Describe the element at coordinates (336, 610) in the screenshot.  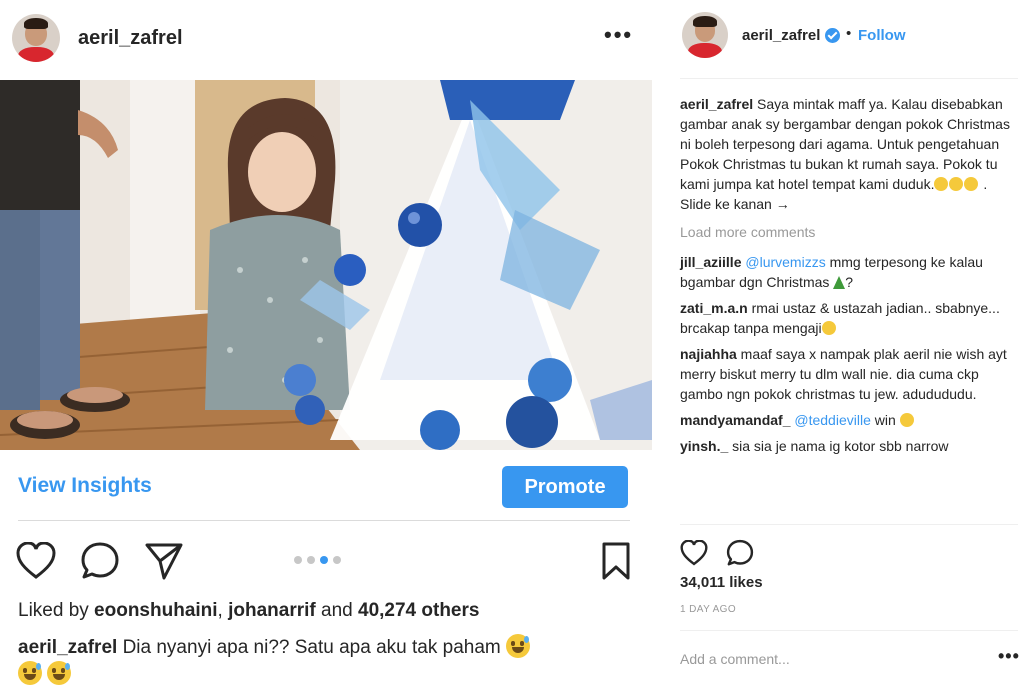
I see `liked-by-and: and` at that location.